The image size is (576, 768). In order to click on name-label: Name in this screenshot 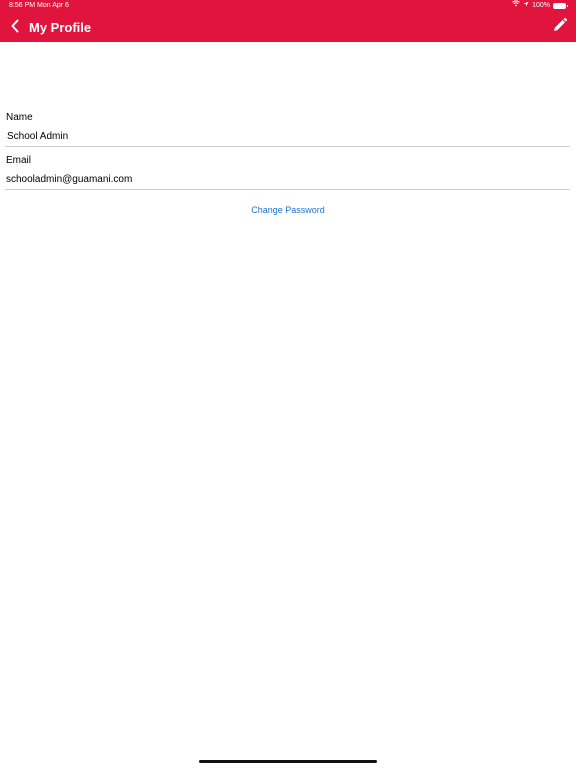, I will do `click(19, 117)`.